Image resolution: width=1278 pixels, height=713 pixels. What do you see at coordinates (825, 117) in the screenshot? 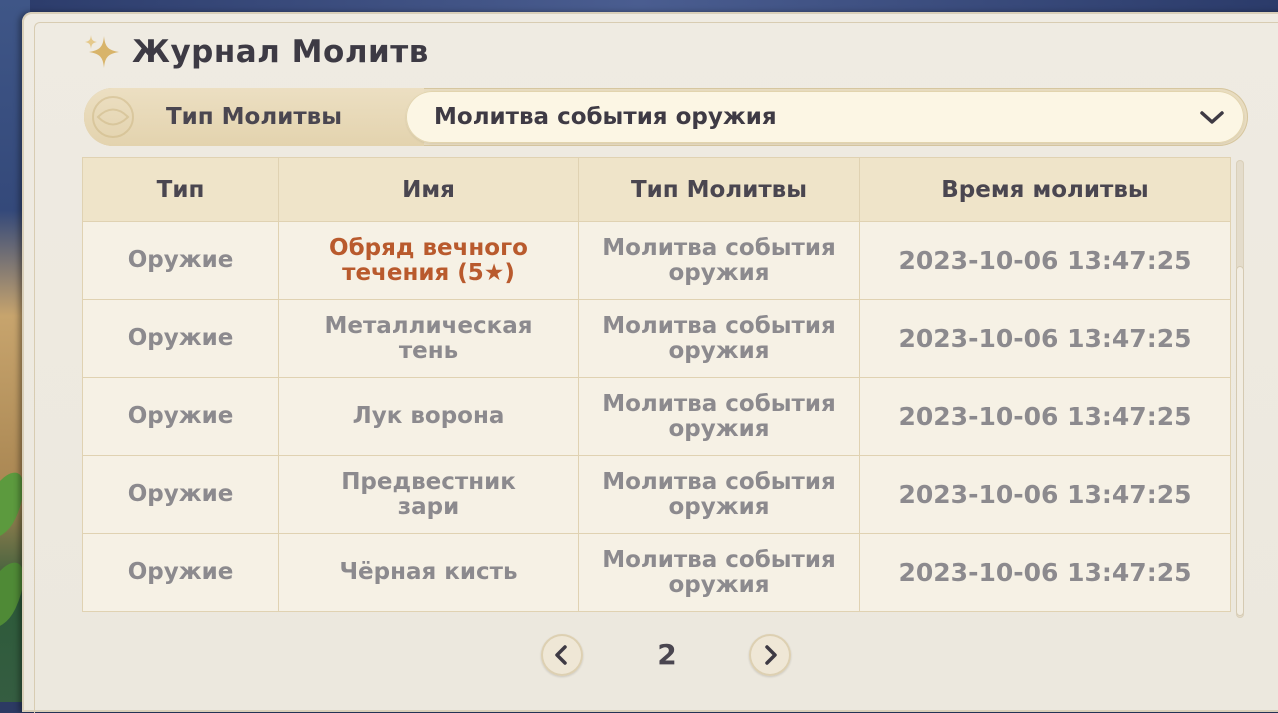
I see `wish-type-dropdown: Молитва события оружия` at bounding box center [825, 117].